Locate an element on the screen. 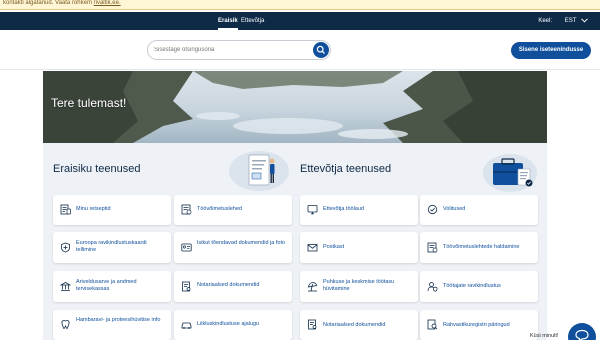 This screenshot has width=600, height=340. tab-private: Eraisik is located at coordinates (228, 21).